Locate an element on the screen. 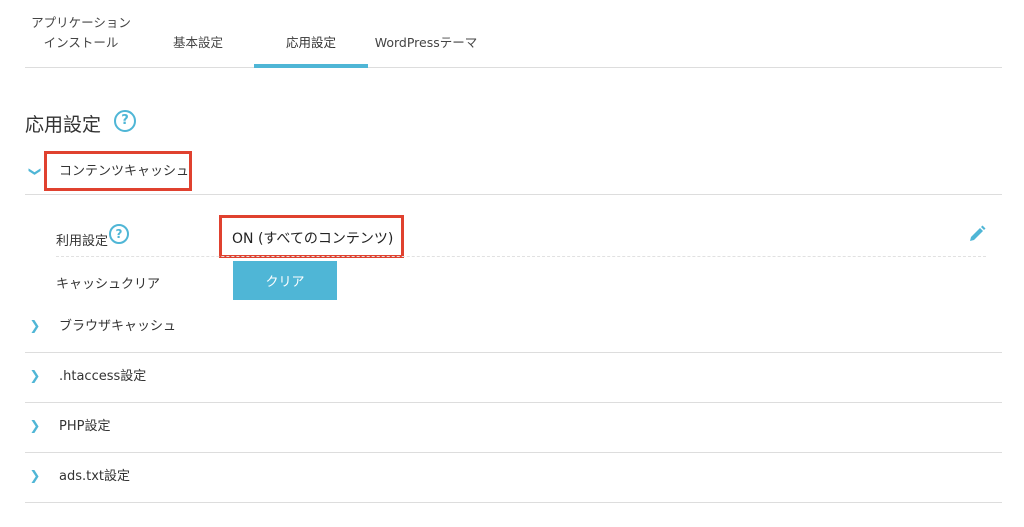  tab-label: WordPressテーマ is located at coordinates (426, 42).